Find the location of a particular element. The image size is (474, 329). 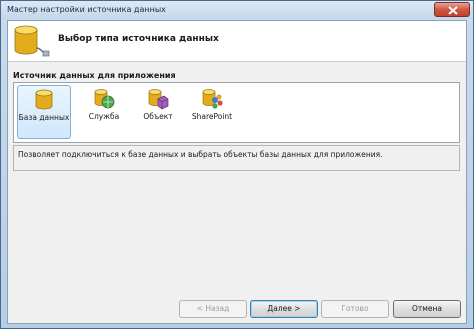

cancel-button: Отмена is located at coordinates (427, 309).